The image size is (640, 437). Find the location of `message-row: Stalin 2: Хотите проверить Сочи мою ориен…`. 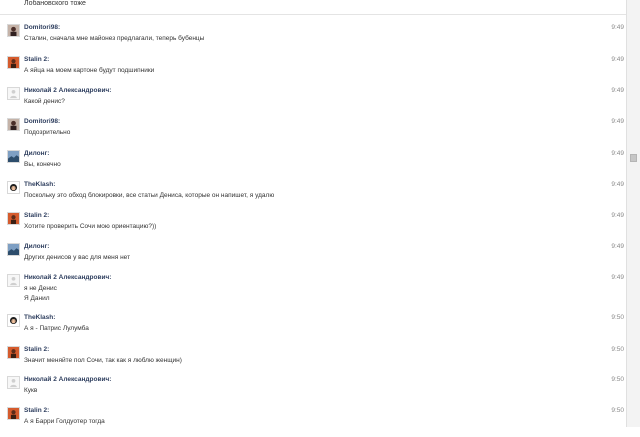

message-row: Stalin 2: Хотите проверить Сочи мою ориен… is located at coordinates (313, 227).